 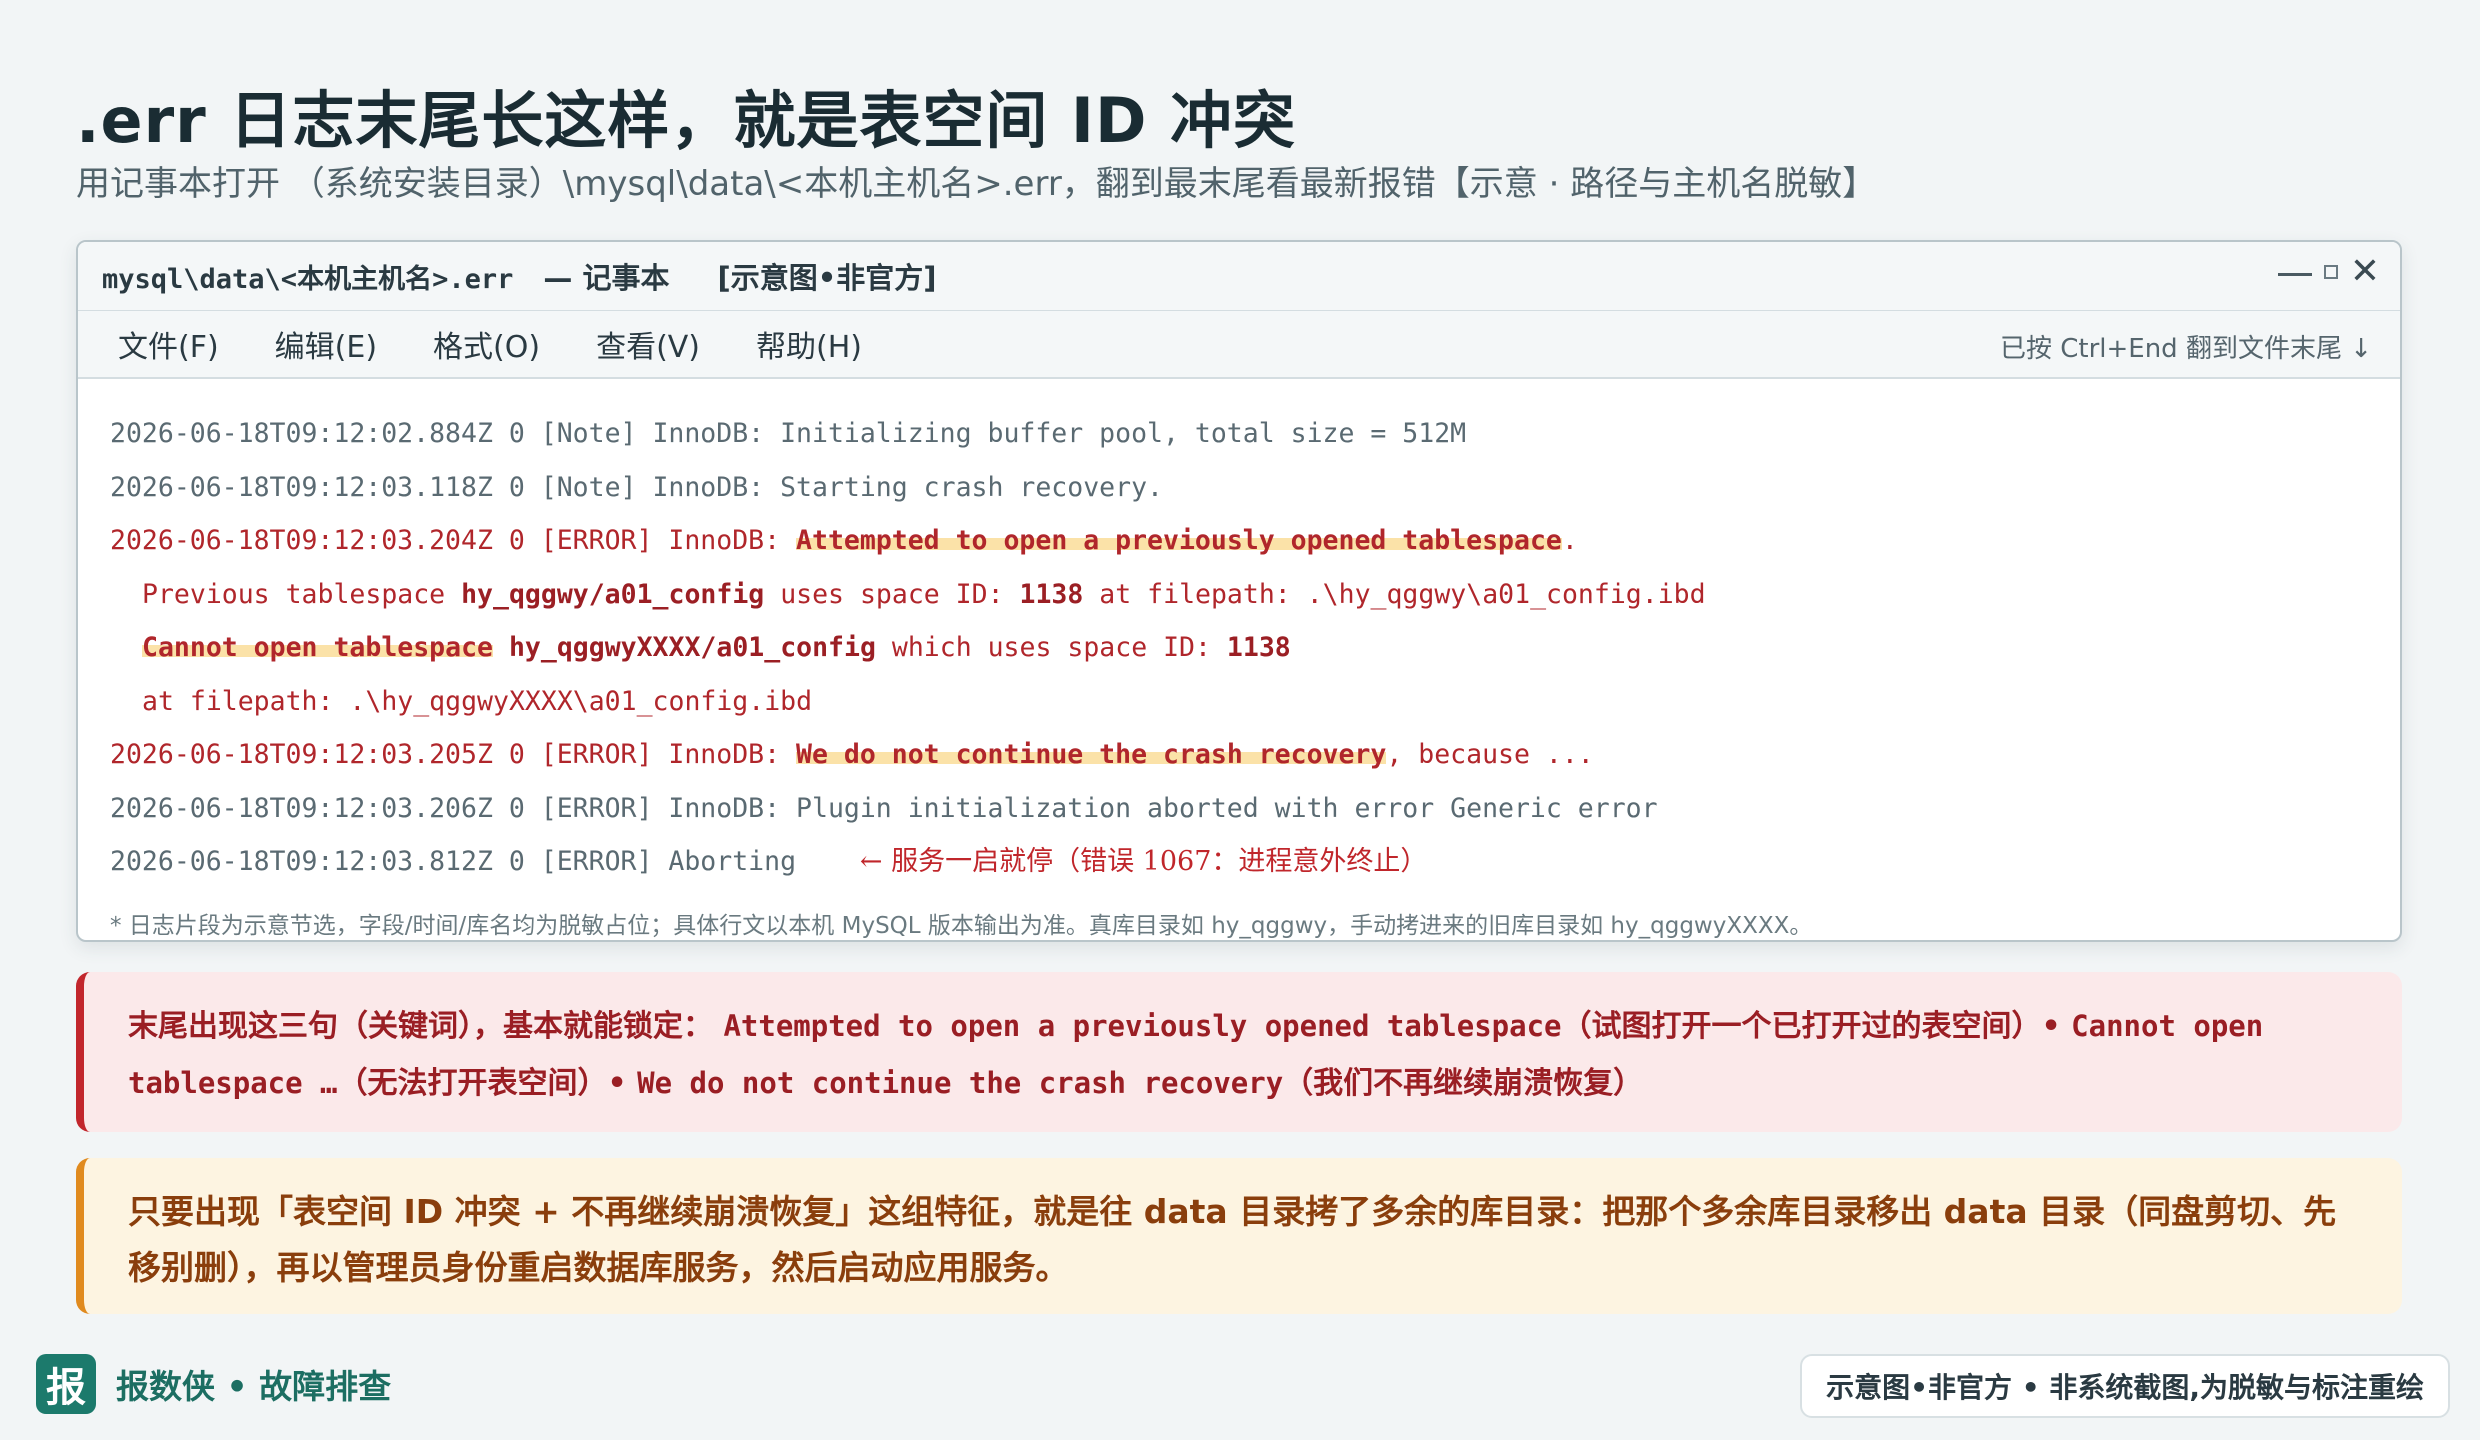 I want to click on menu-format: 格式(O), so click(x=486, y=344).